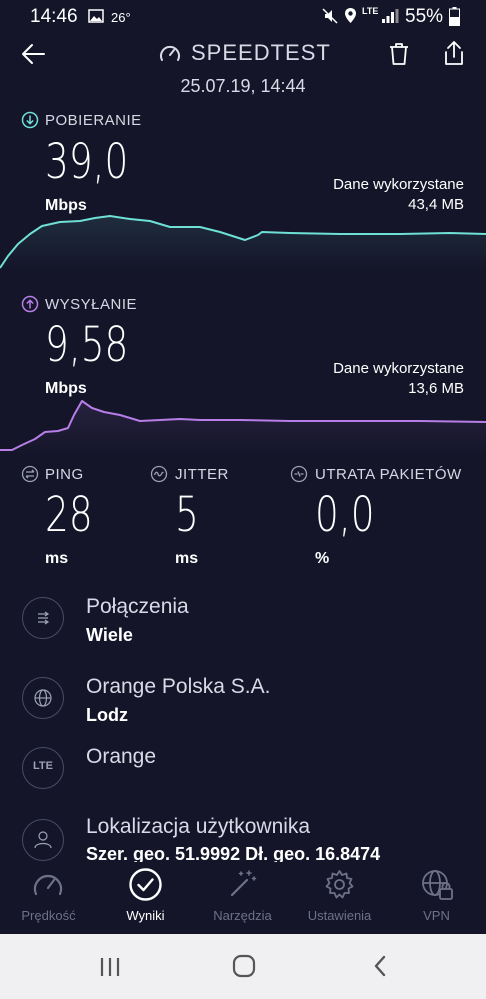  Describe the element at coordinates (299, 474) in the screenshot. I see `packet-loss-icon` at that location.